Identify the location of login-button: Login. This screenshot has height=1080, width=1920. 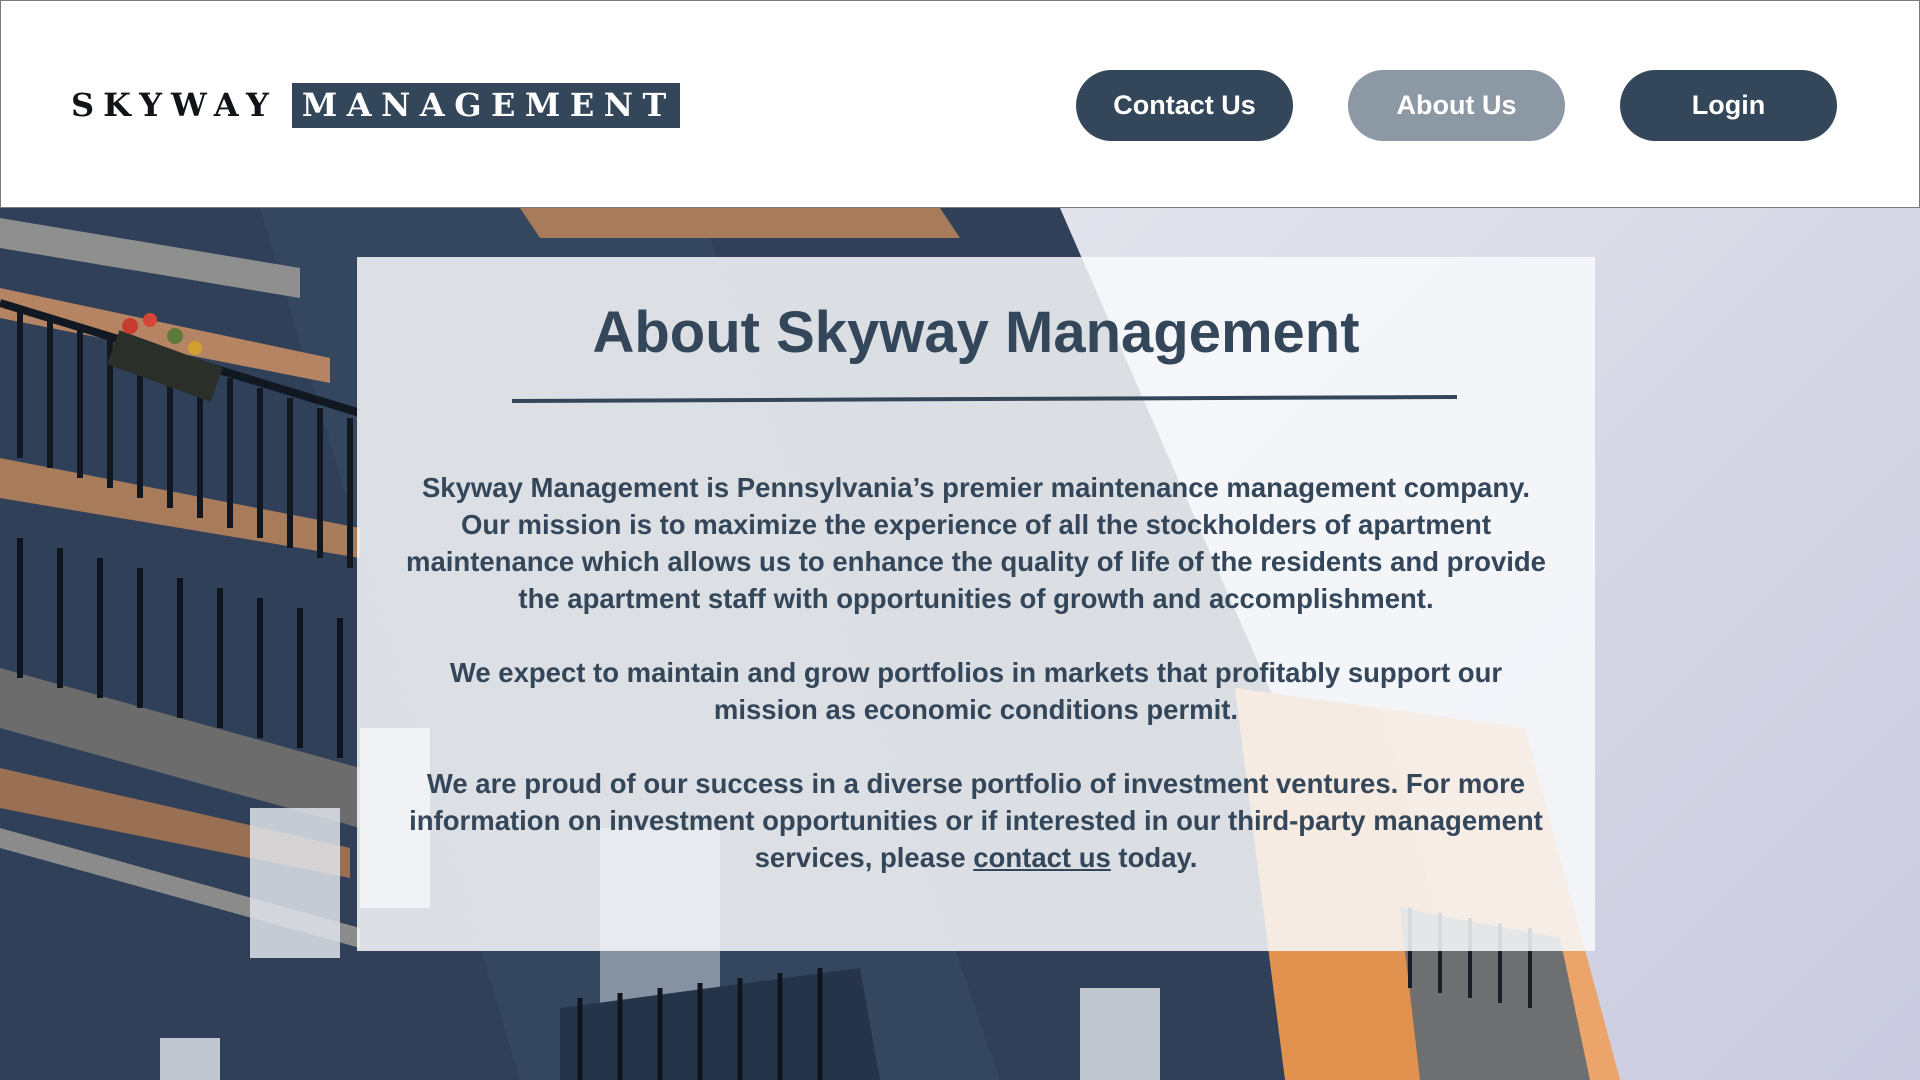
(1728, 105).